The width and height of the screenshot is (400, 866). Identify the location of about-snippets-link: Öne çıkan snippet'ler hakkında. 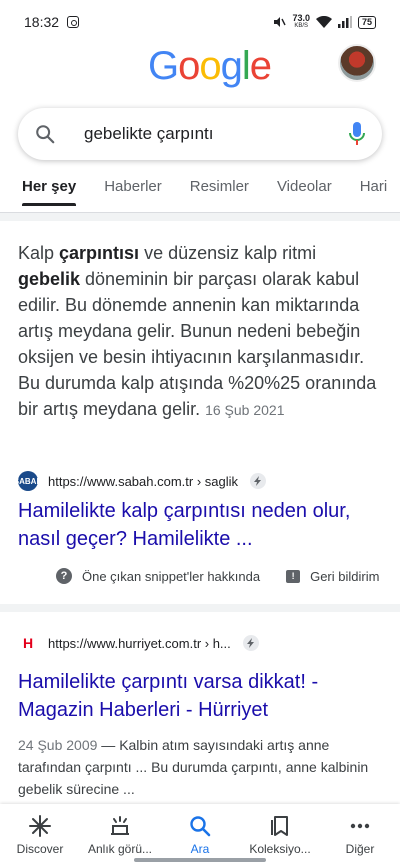
(171, 576).